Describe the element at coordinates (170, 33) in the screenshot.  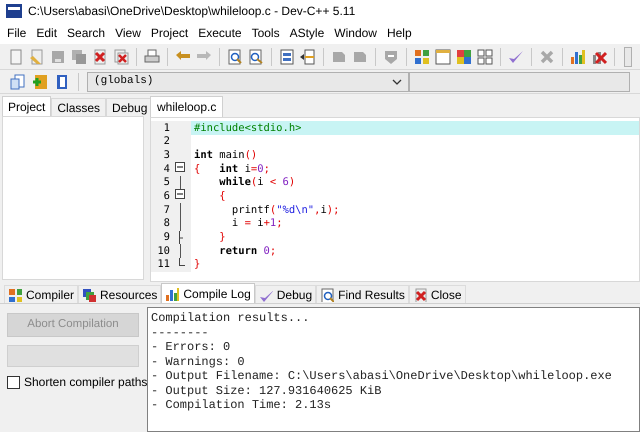
I see `menu-item: Project` at that location.